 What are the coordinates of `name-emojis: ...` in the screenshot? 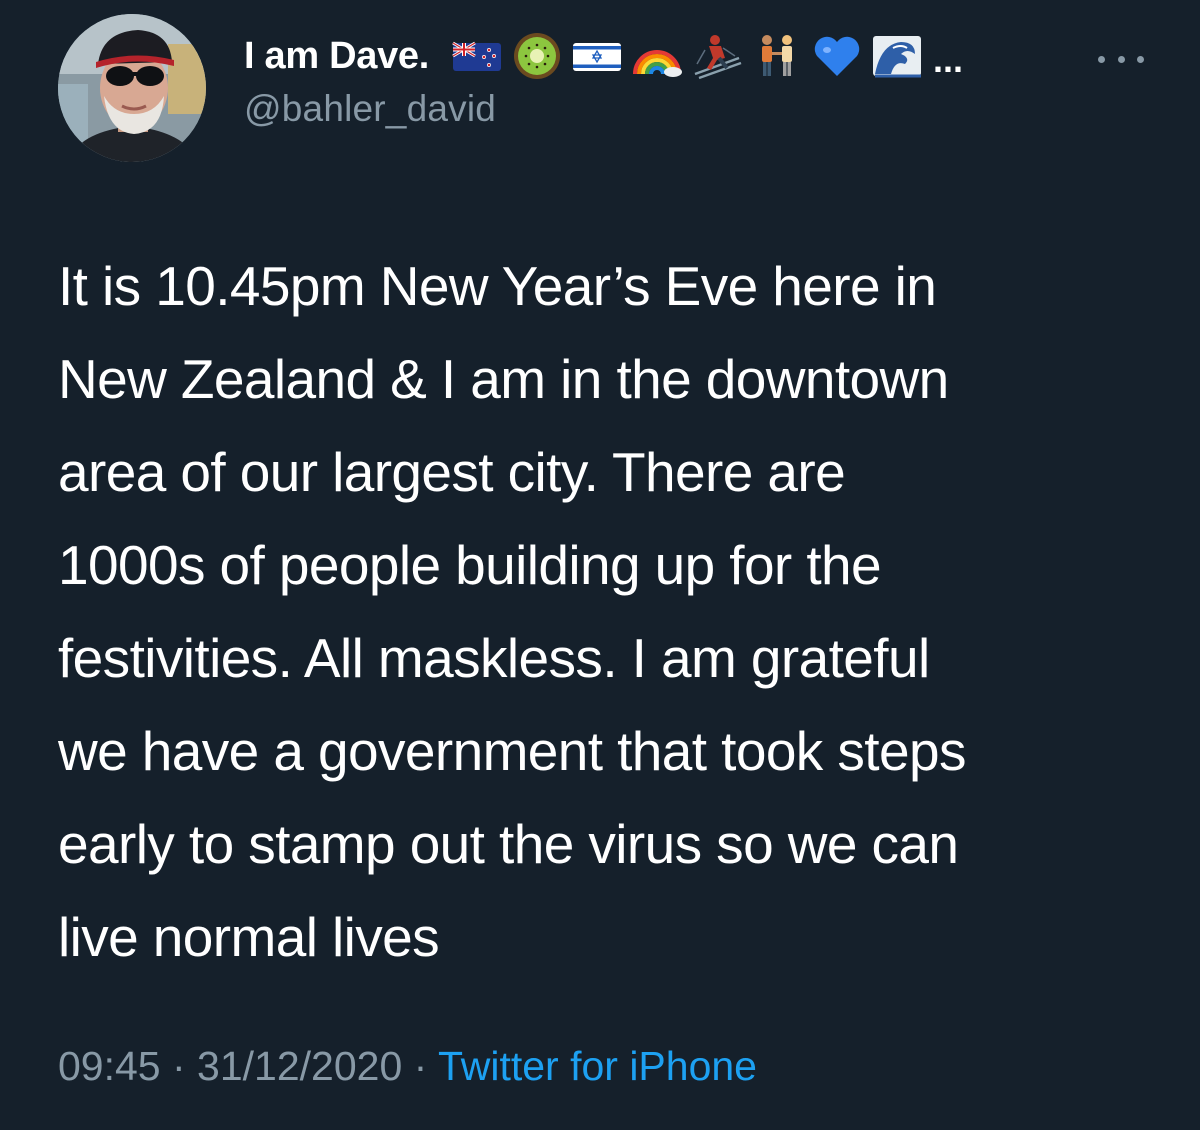 It's located at (707, 56).